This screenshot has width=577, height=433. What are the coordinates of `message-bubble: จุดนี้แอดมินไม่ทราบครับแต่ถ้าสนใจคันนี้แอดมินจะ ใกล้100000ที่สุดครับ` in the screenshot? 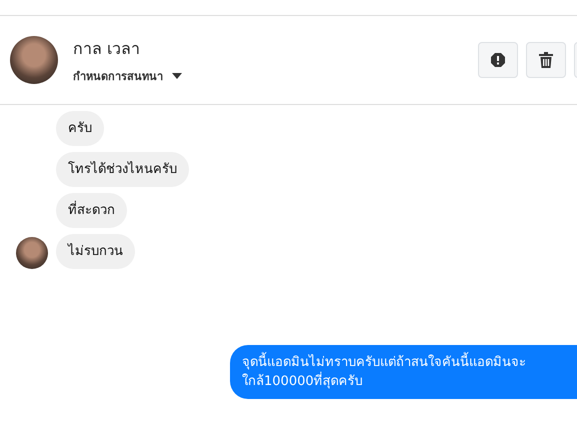 It's located at (403, 372).